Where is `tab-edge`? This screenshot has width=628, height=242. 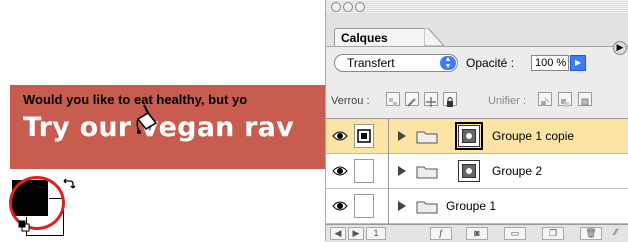 tab-edge is located at coordinates (434, 37).